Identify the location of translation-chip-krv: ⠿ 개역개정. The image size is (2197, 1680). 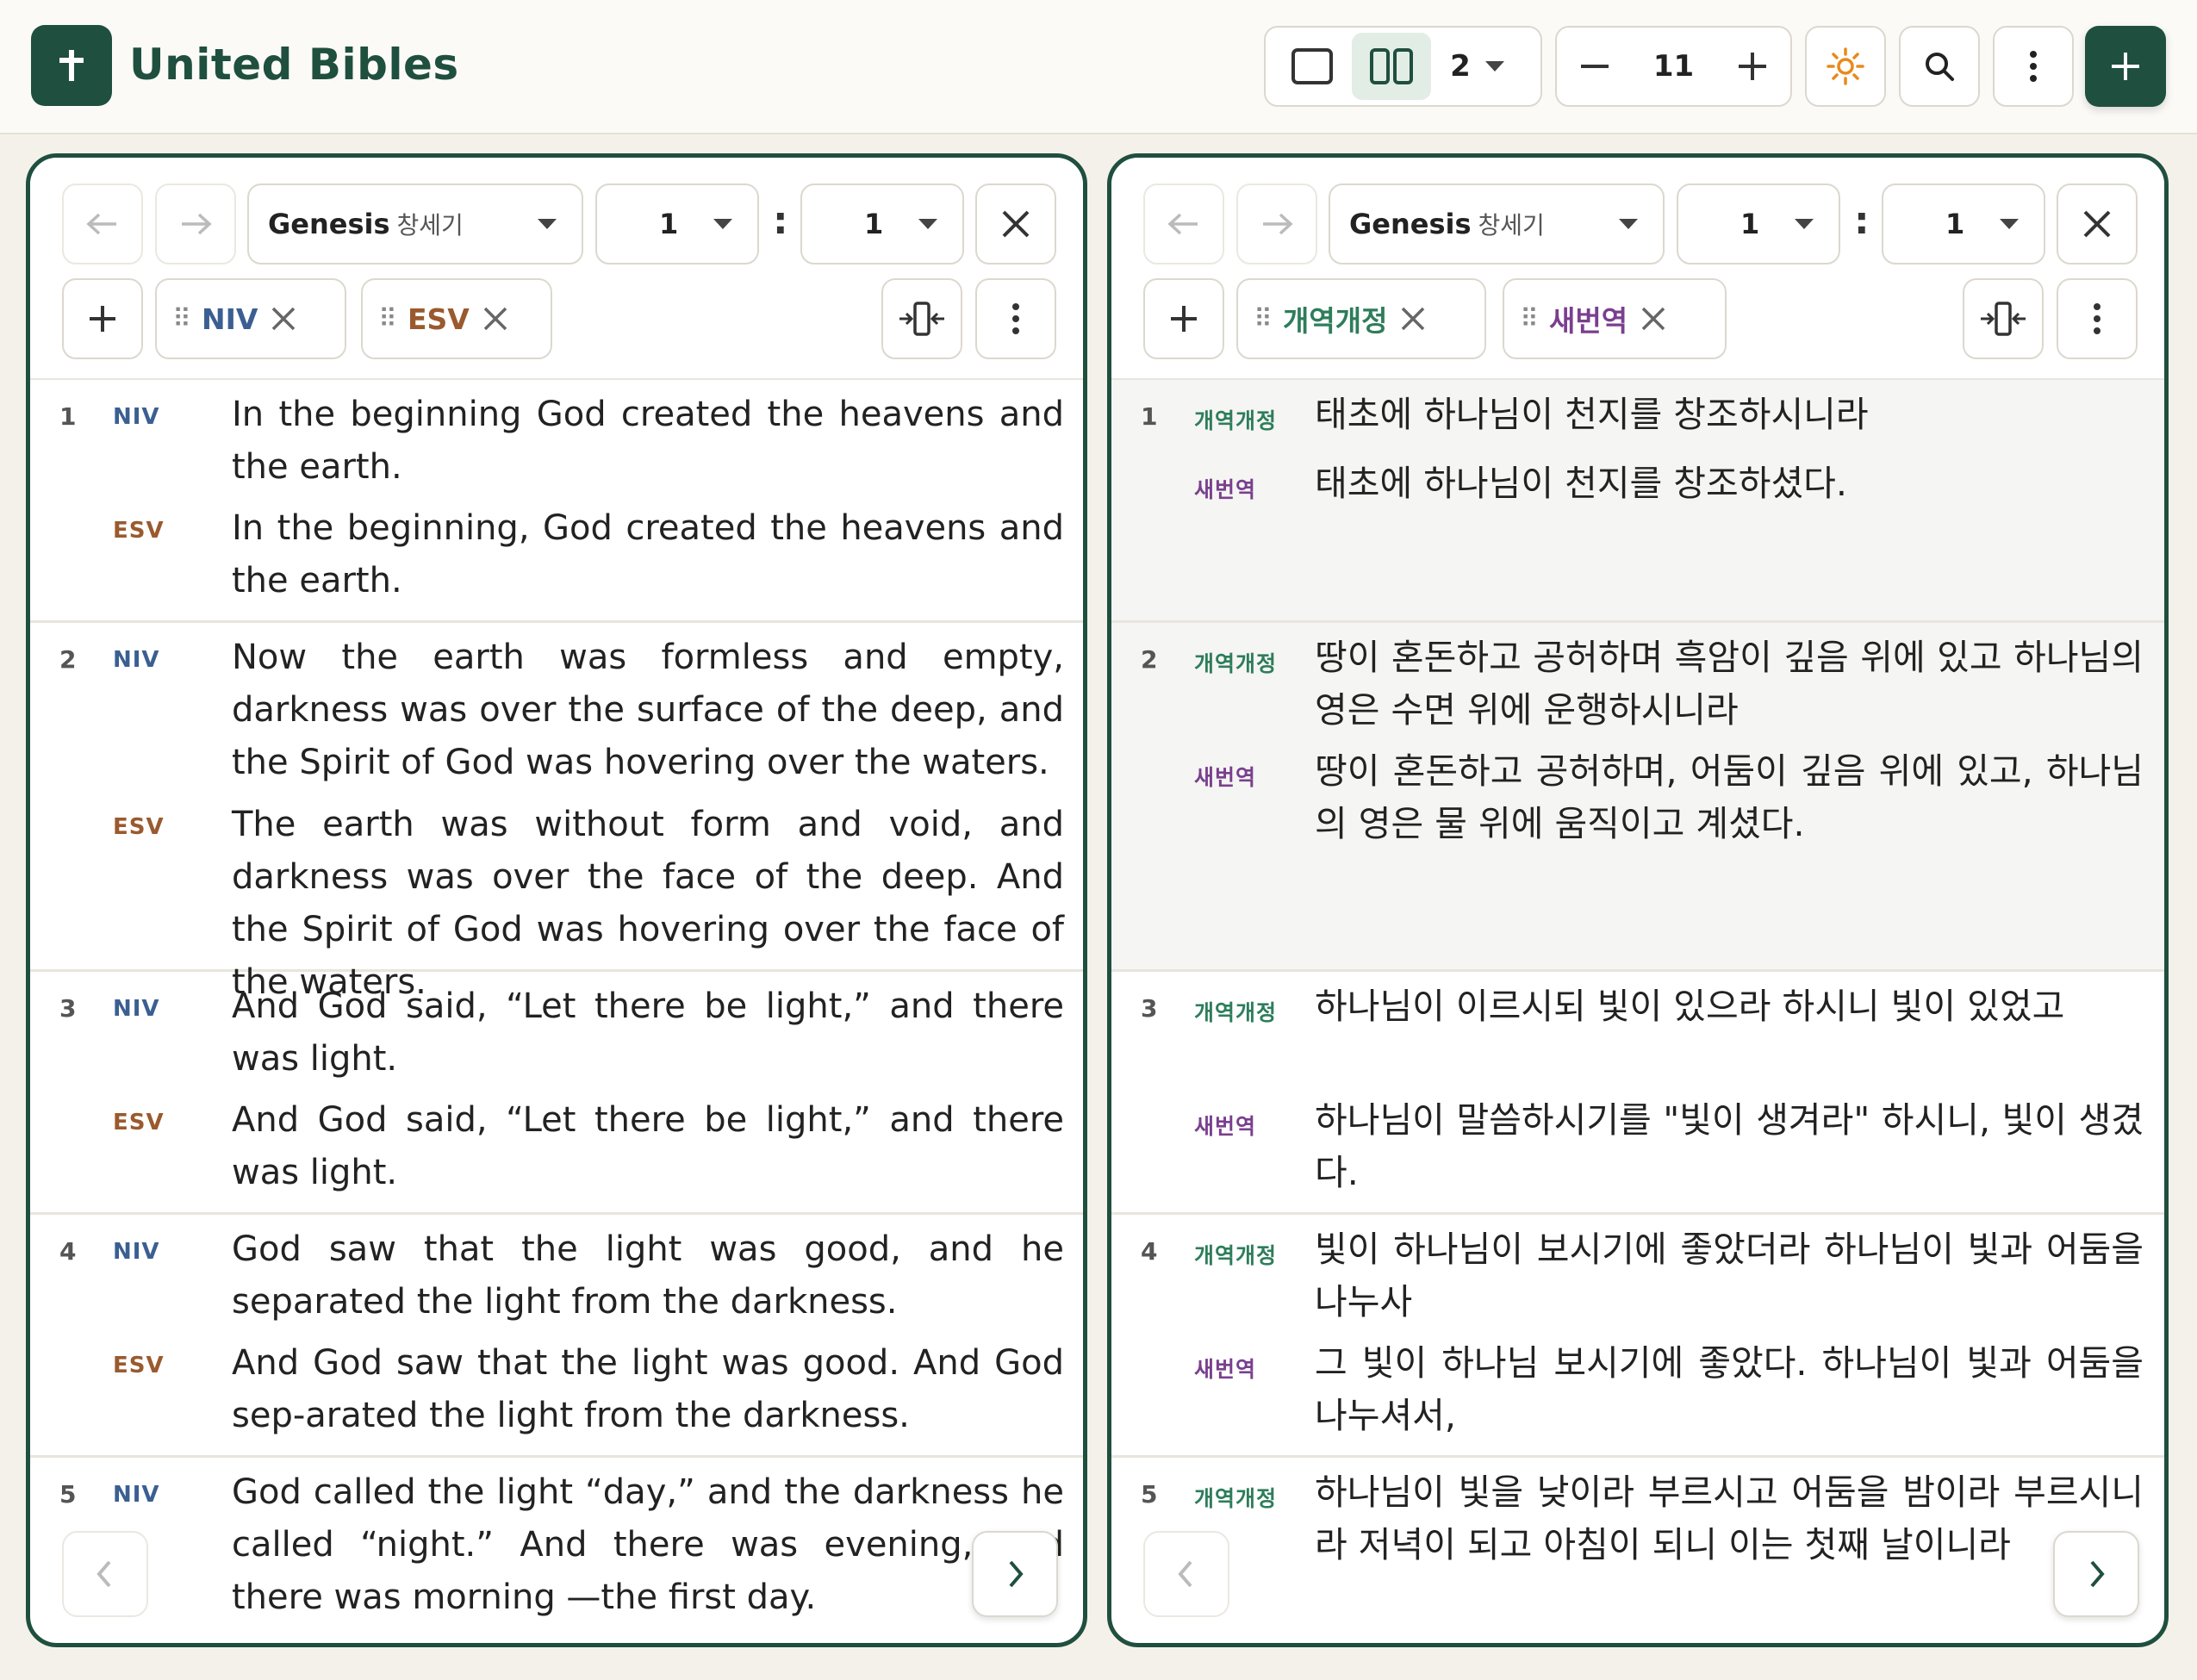
(1361, 319).